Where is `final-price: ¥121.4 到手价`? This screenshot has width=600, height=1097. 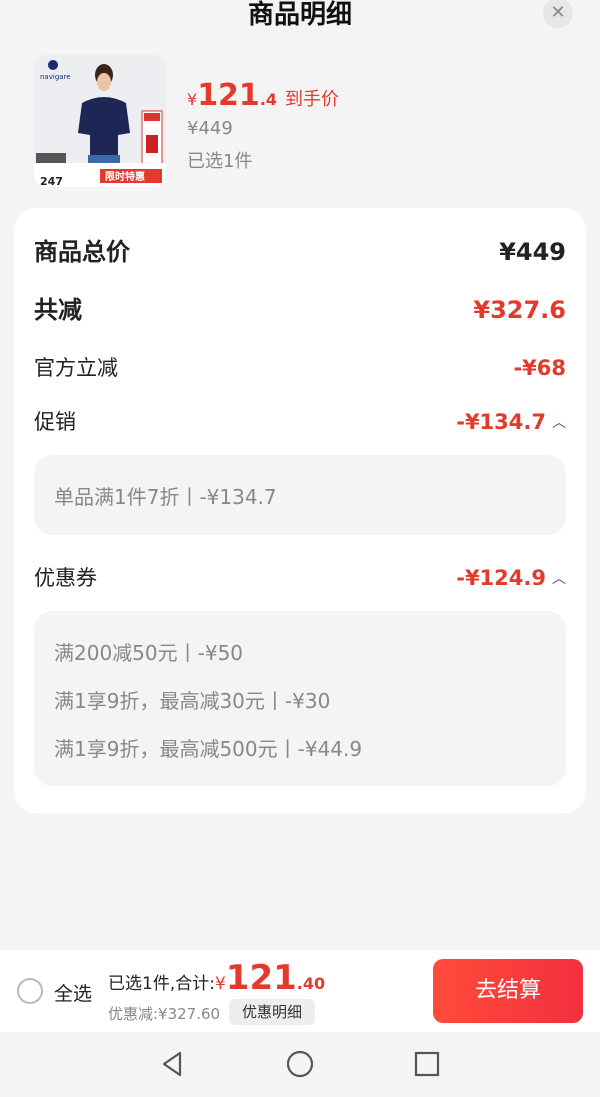
final-price: ¥121.4 到手价 is located at coordinates (263, 95).